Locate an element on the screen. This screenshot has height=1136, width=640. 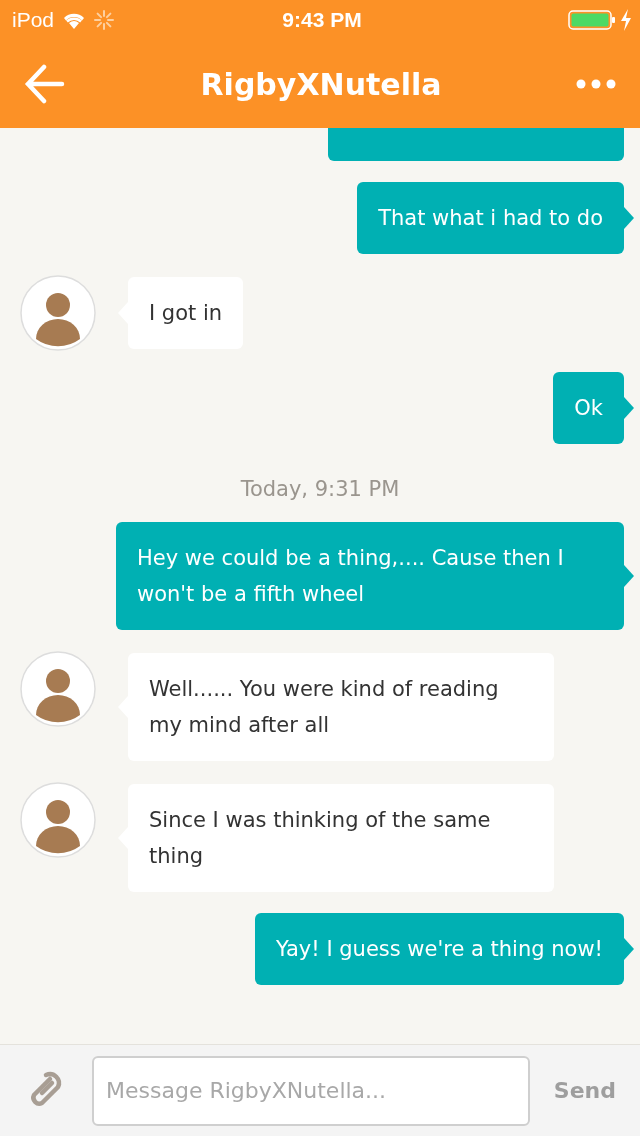
more-options-button is located at coordinates (596, 84).